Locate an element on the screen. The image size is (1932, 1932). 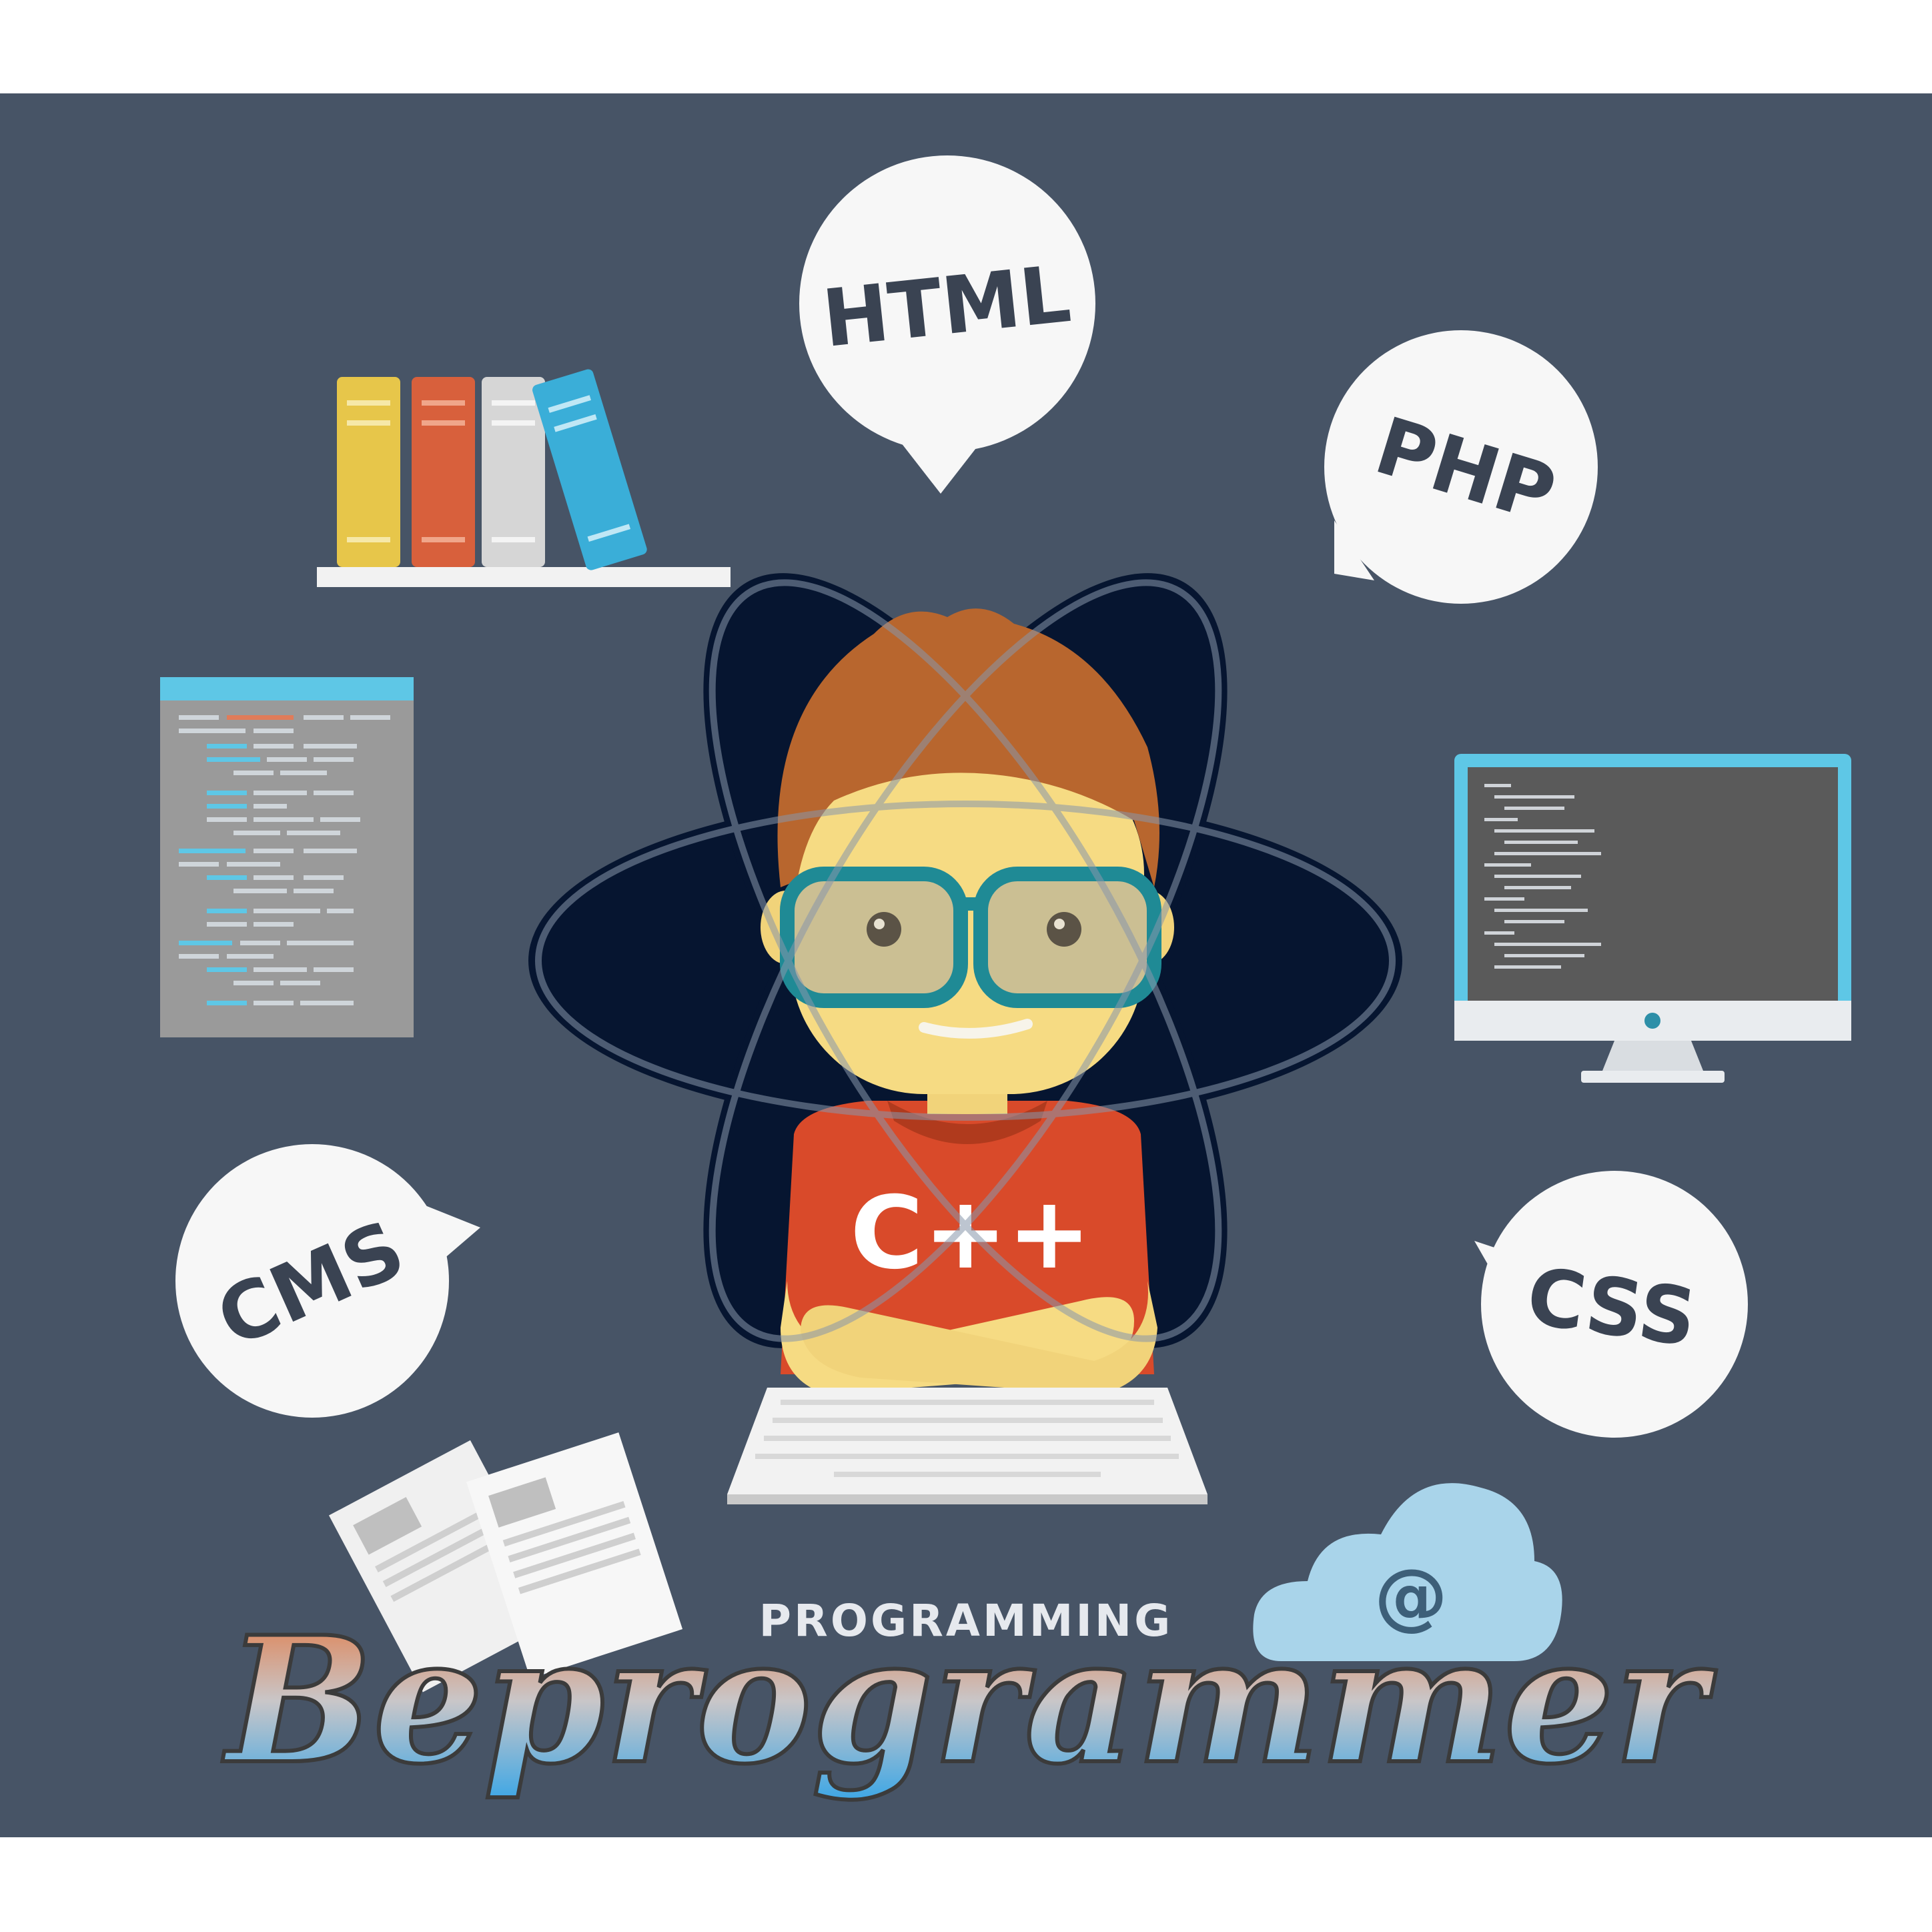
shelf is located at coordinates (524, 577).